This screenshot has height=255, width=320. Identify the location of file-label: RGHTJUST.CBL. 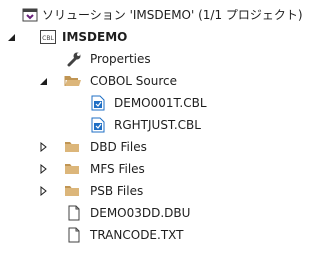
(157, 125).